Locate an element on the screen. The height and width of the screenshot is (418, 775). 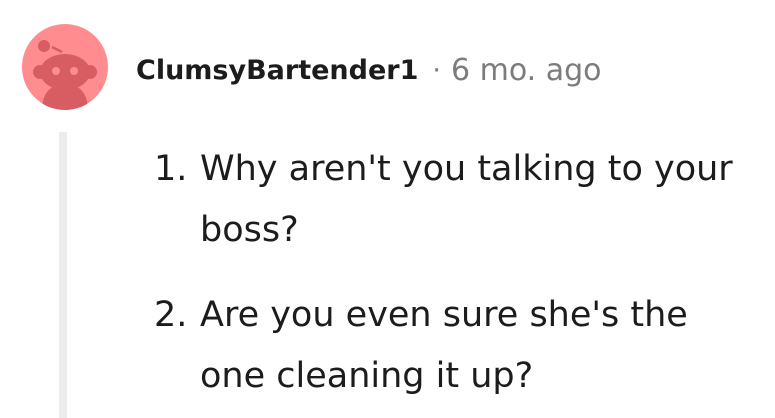
comment-meta: ClumsyBartender1 · 6 mo. ago is located at coordinates (369, 70).